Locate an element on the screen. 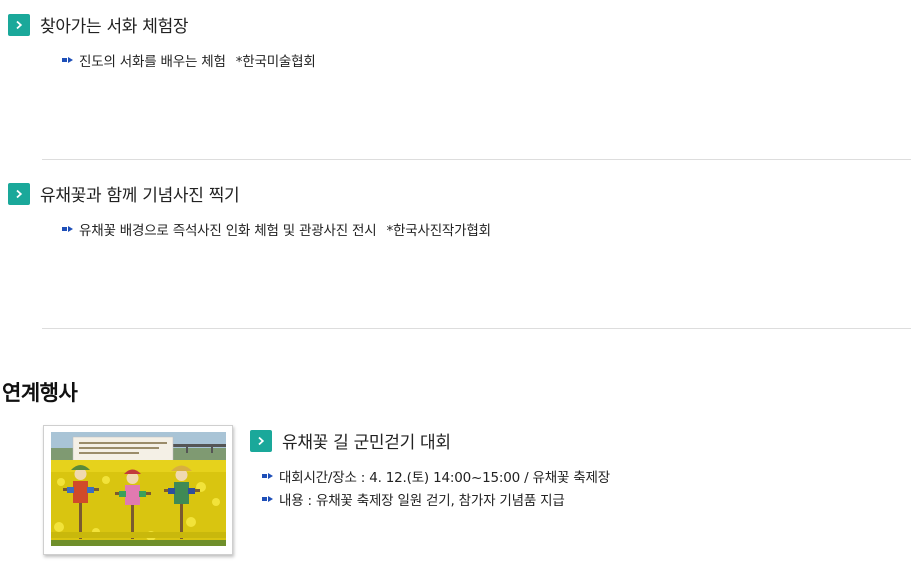 The width and height of the screenshot is (911, 567). program-header: 찾아가는 서화 체험장 is located at coordinates (98, 24).